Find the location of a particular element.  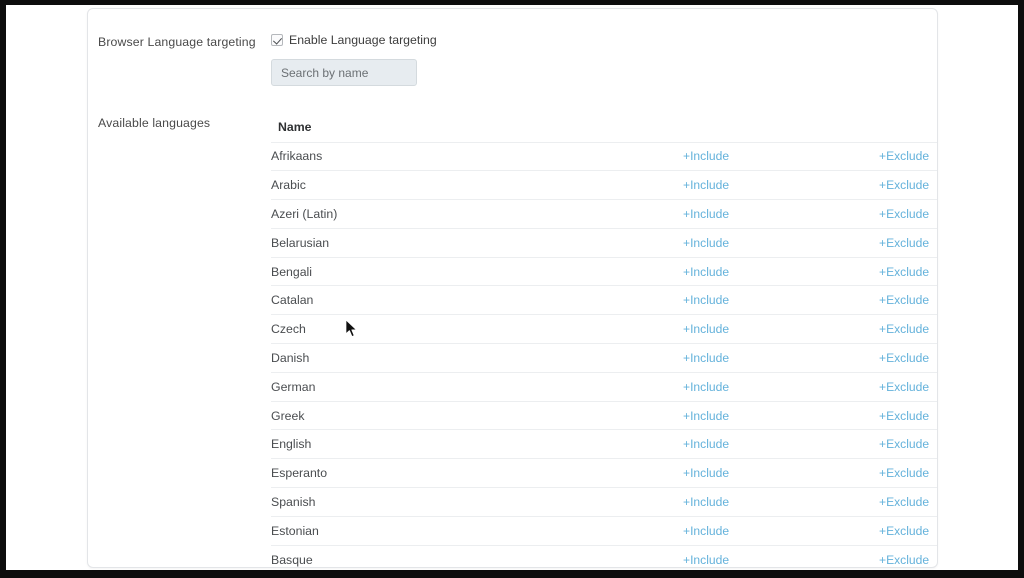

language-name-cell: German is located at coordinates (293, 386).